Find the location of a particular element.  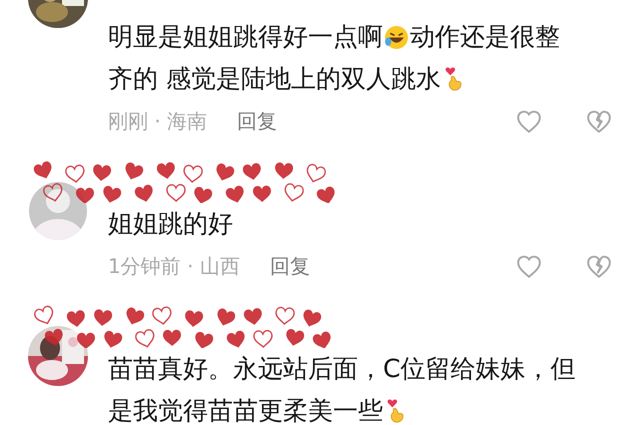

time-location: 1分钟前 · 山西 is located at coordinates (174, 266).